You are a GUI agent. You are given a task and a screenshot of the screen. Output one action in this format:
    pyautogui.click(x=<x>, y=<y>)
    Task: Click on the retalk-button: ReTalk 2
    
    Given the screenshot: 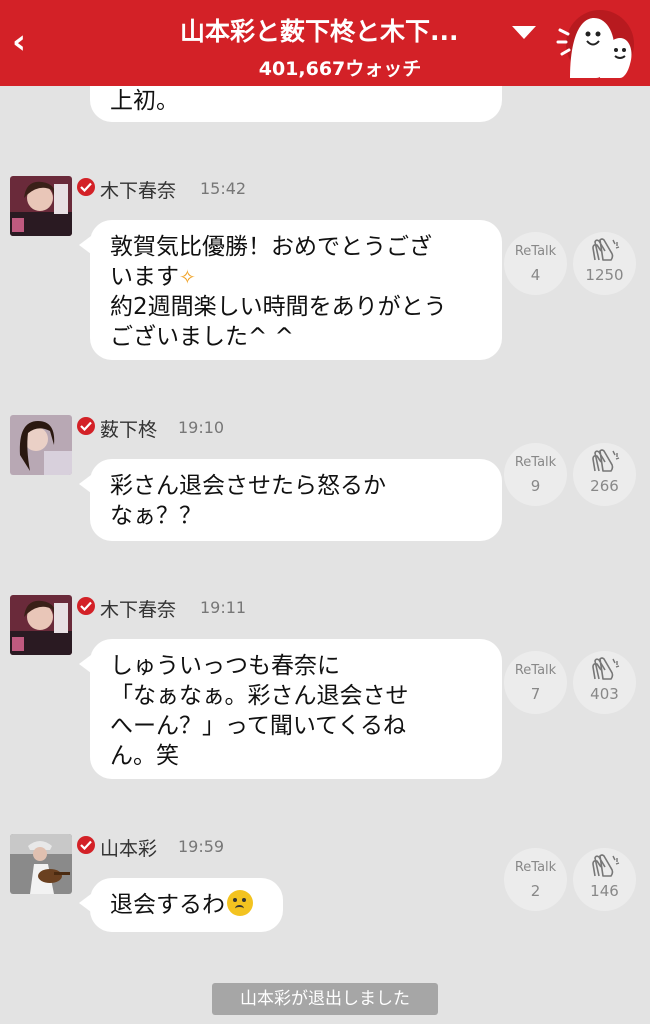 What is the action you would take?
    pyautogui.click(x=535, y=879)
    